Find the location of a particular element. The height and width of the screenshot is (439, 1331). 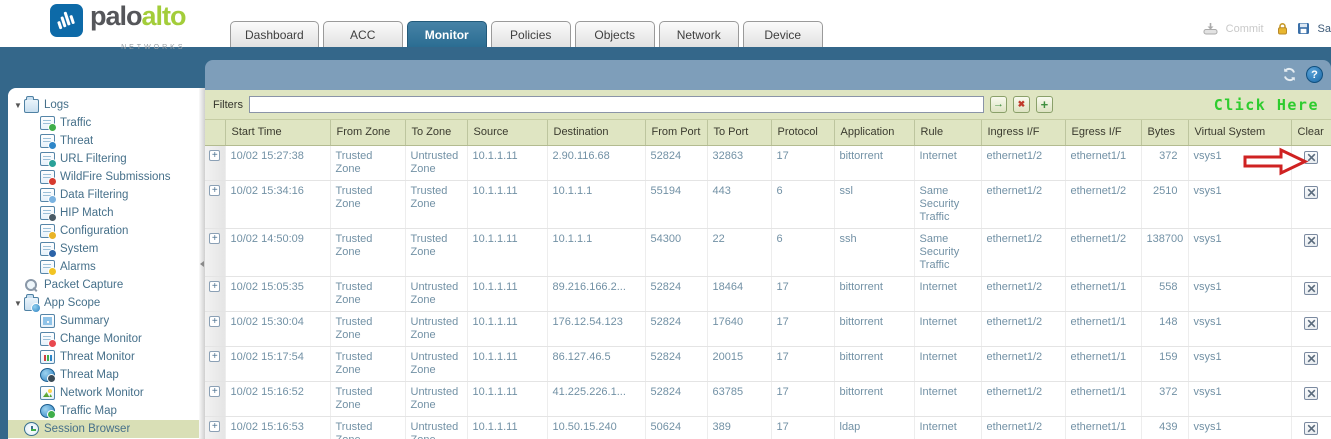

cell-start-time: 10/02 15:30:04 is located at coordinates (277, 329).